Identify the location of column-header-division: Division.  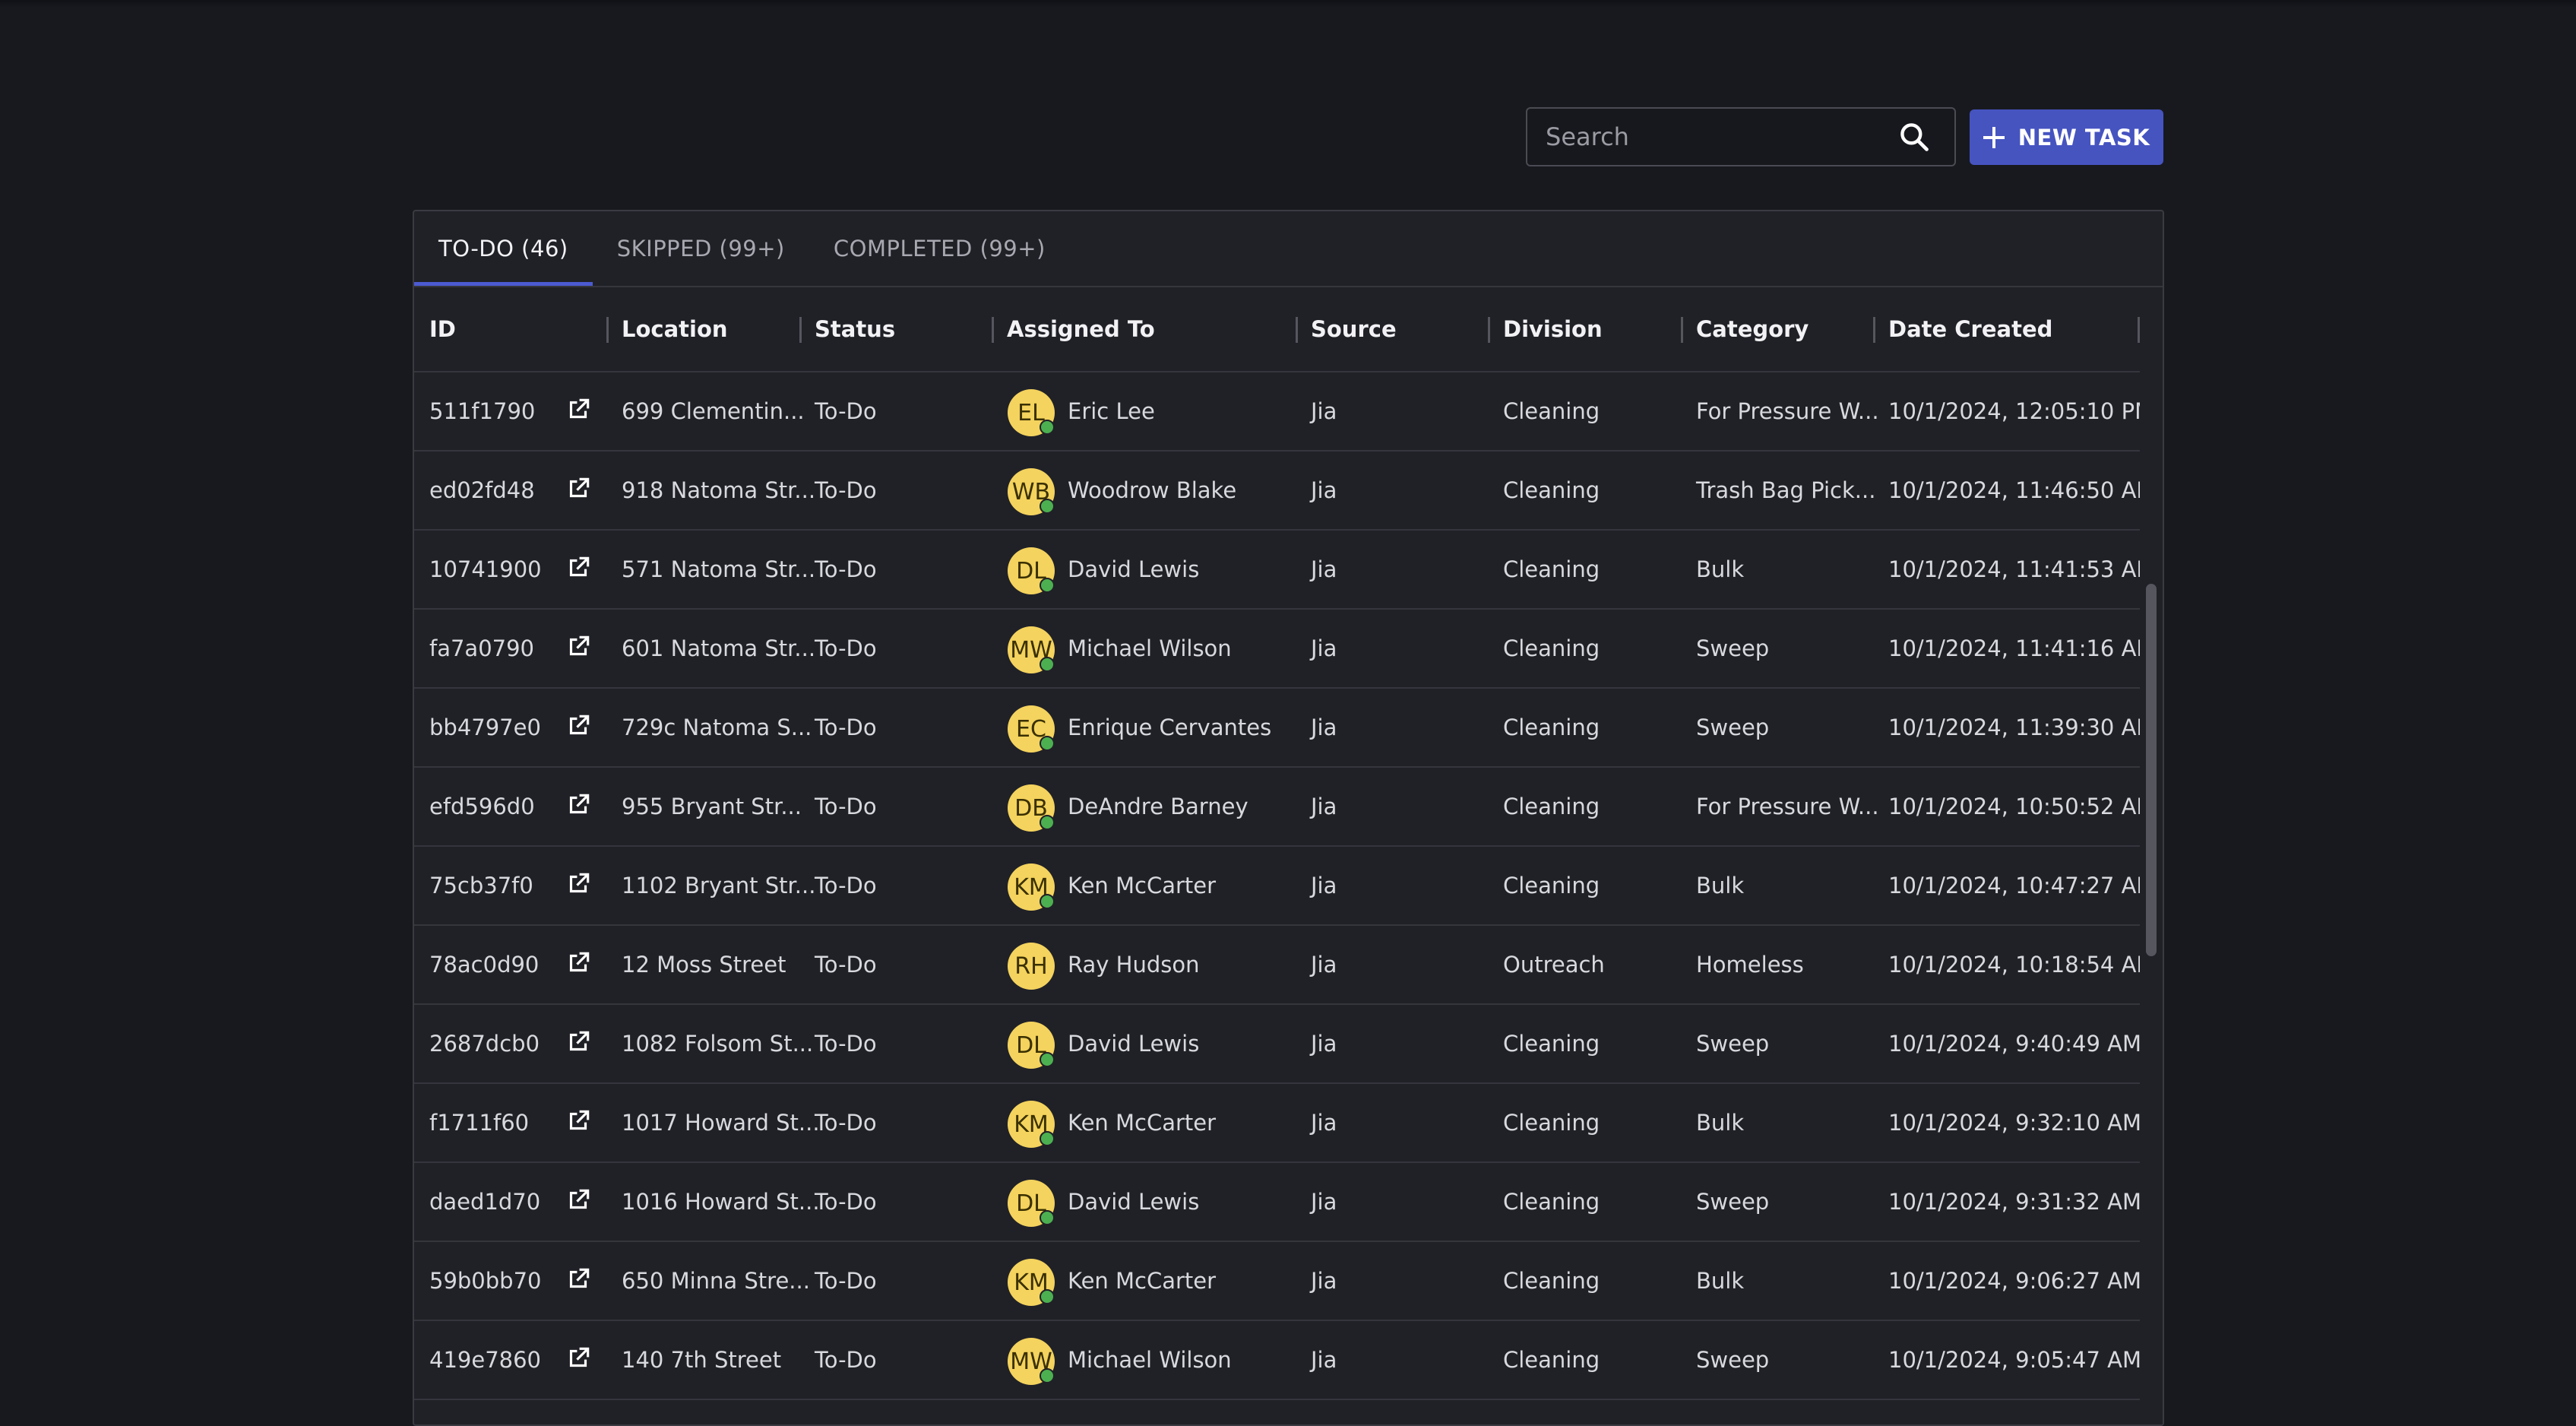
(1553, 329).